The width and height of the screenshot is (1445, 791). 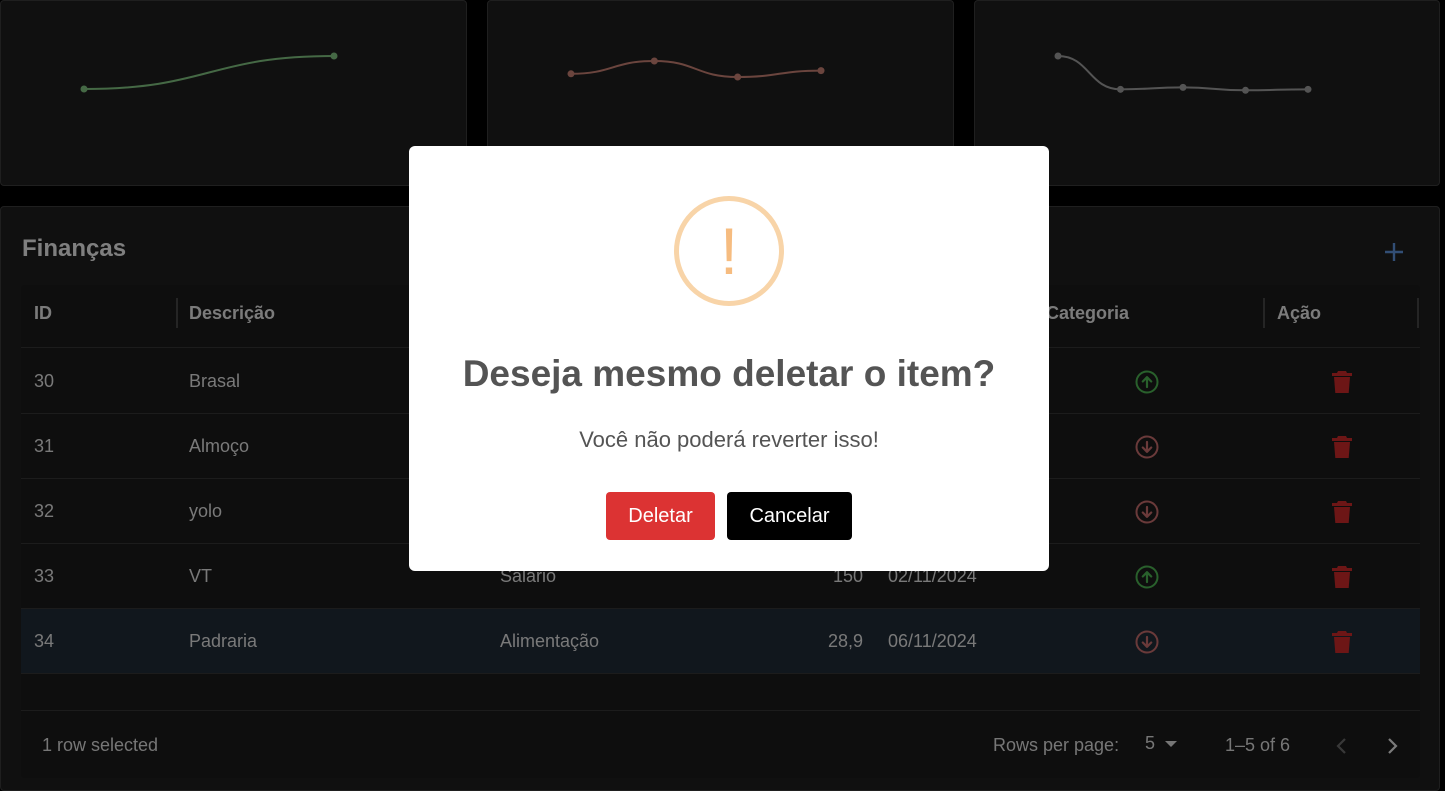 I want to click on warning-mark: !, so click(x=729, y=251).